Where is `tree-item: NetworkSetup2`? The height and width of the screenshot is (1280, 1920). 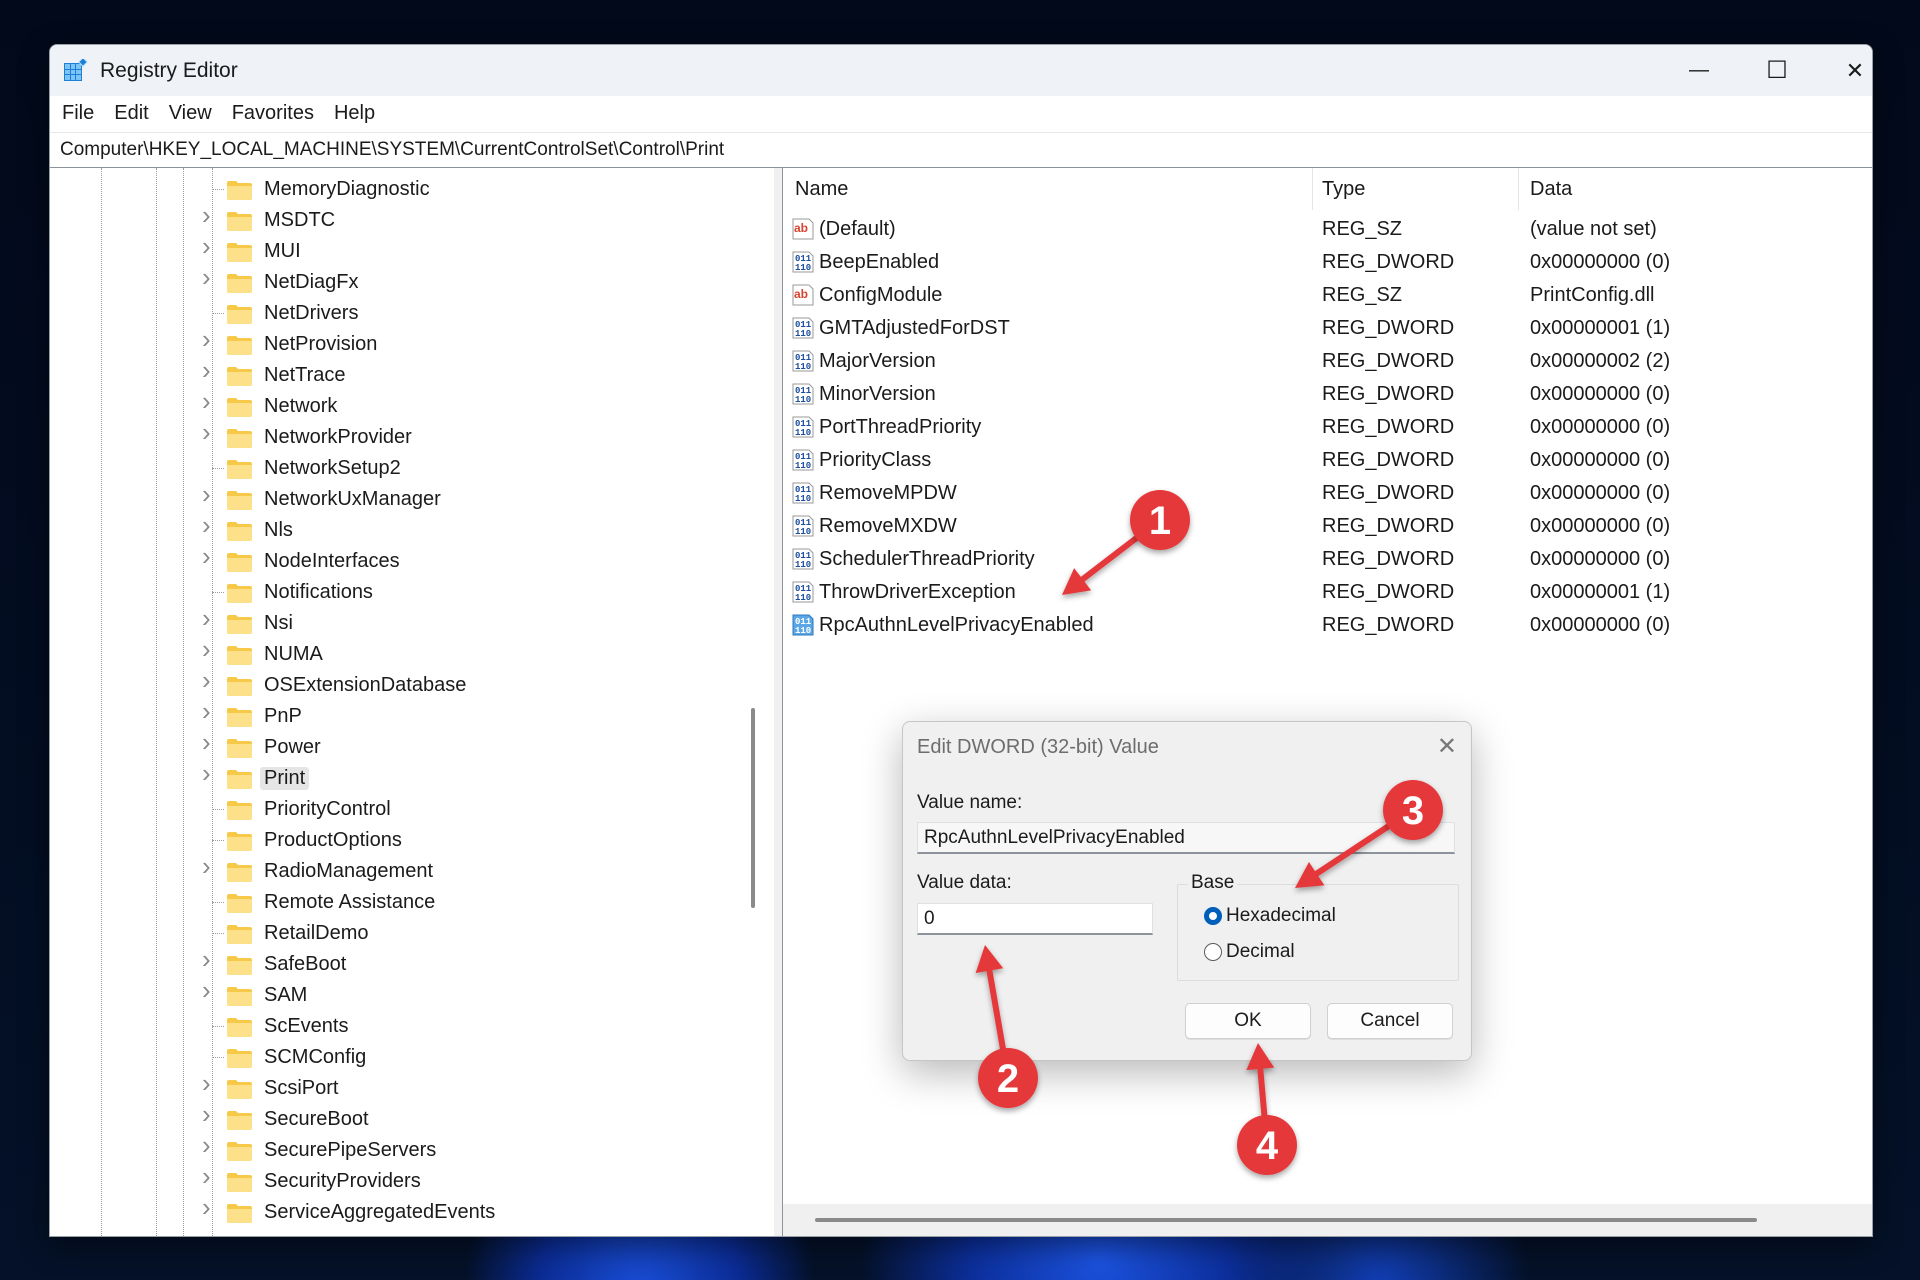
tree-item: NetworkSetup2 is located at coordinates (400, 468).